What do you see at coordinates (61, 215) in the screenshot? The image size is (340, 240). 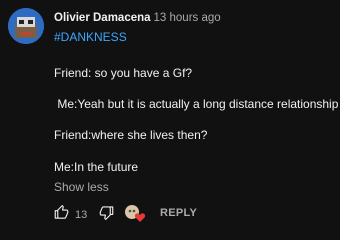 I see `thumb-up-icon` at bounding box center [61, 215].